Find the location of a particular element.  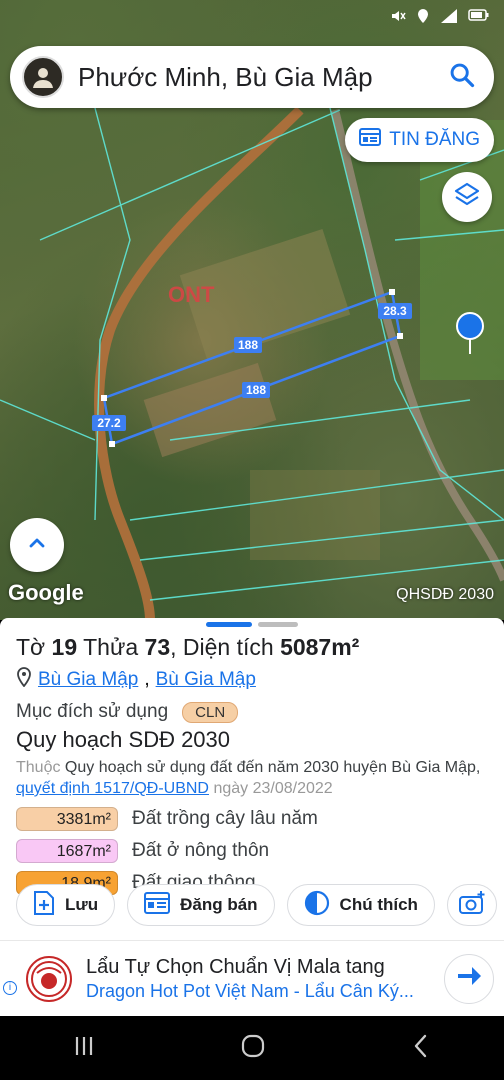

layers-icon is located at coordinates (467, 197).